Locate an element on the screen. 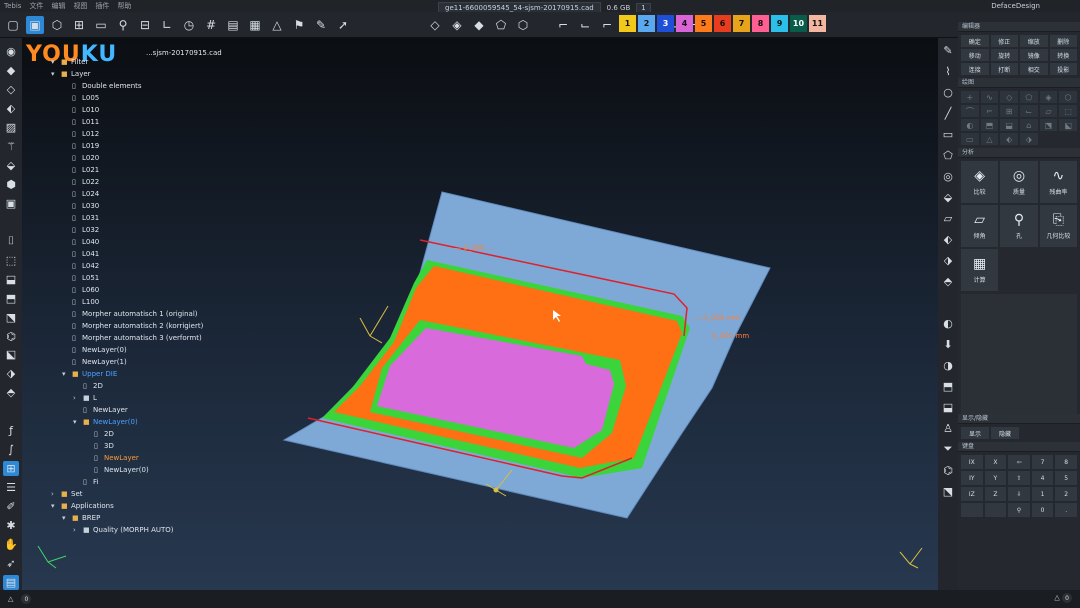  edit-button: 删除 is located at coordinates (1063, 41).